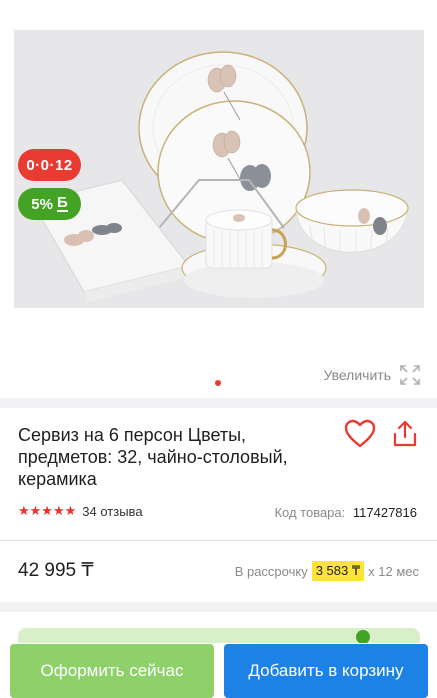  I want to click on reviews-link: 34 отзыва, so click(112, 511).